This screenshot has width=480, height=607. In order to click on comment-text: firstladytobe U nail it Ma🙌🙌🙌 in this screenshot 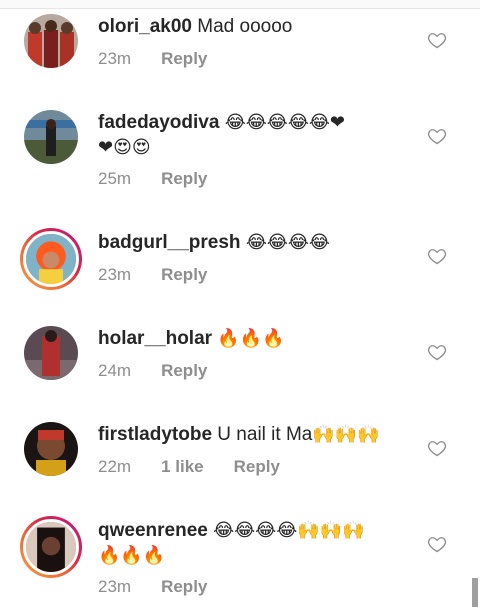, I will do `click(253, 434)`.